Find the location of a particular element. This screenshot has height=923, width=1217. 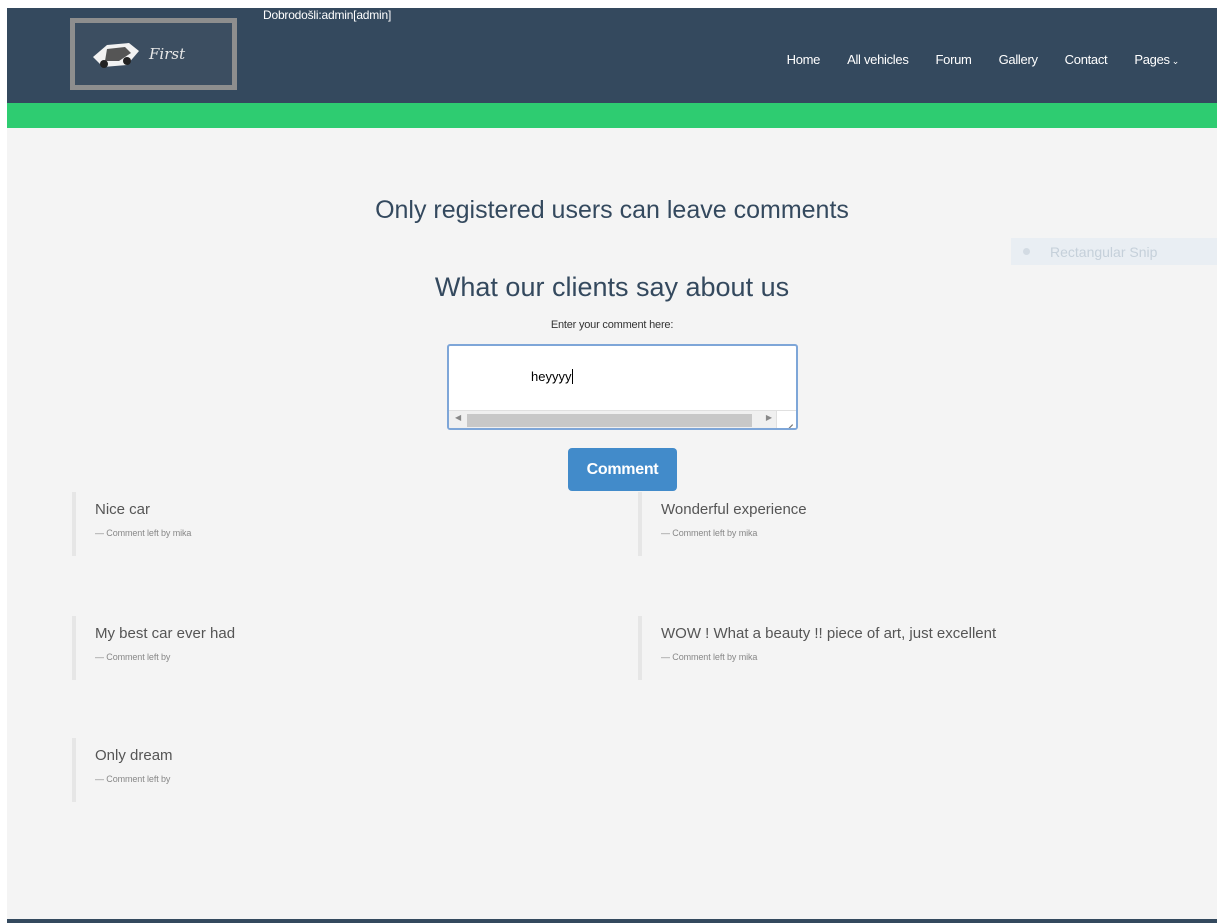

comment-item: Only dream — Comment left by is located at coordinates (332, 770).